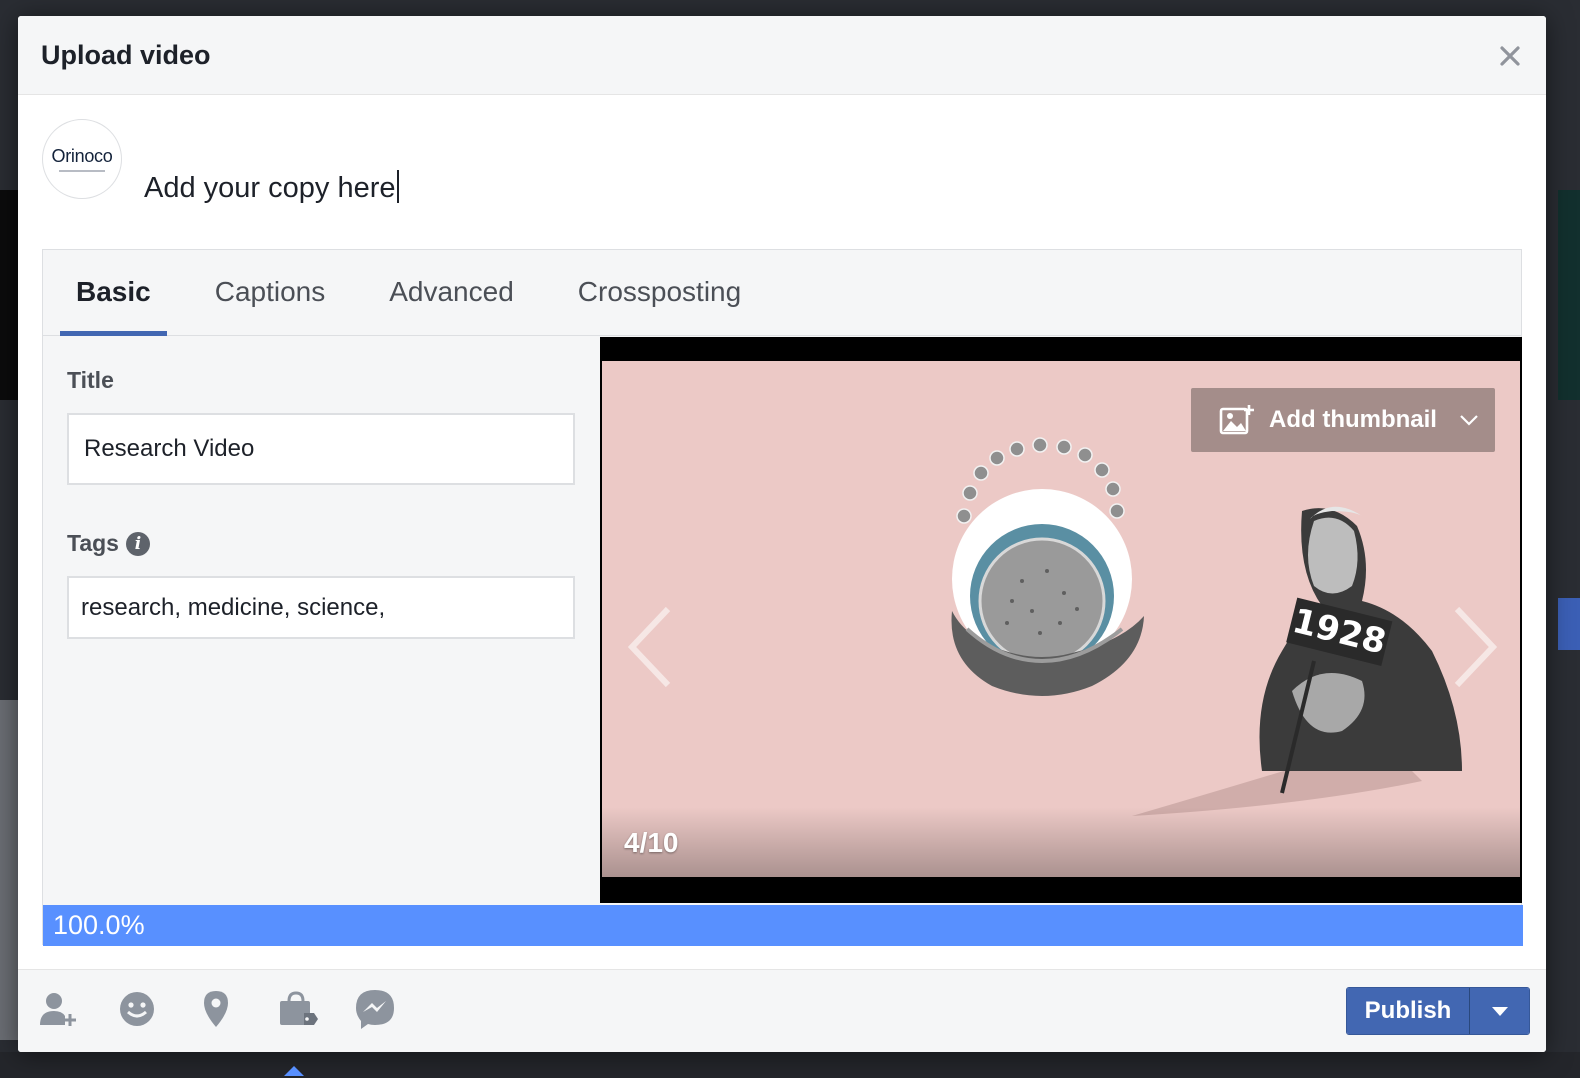 This screenshot has height=1078, width=1580. What do you see at coordinates (1469, 420) in the screenshot?
I see `chevron-down-icon` at bounding box center [1469, 420].